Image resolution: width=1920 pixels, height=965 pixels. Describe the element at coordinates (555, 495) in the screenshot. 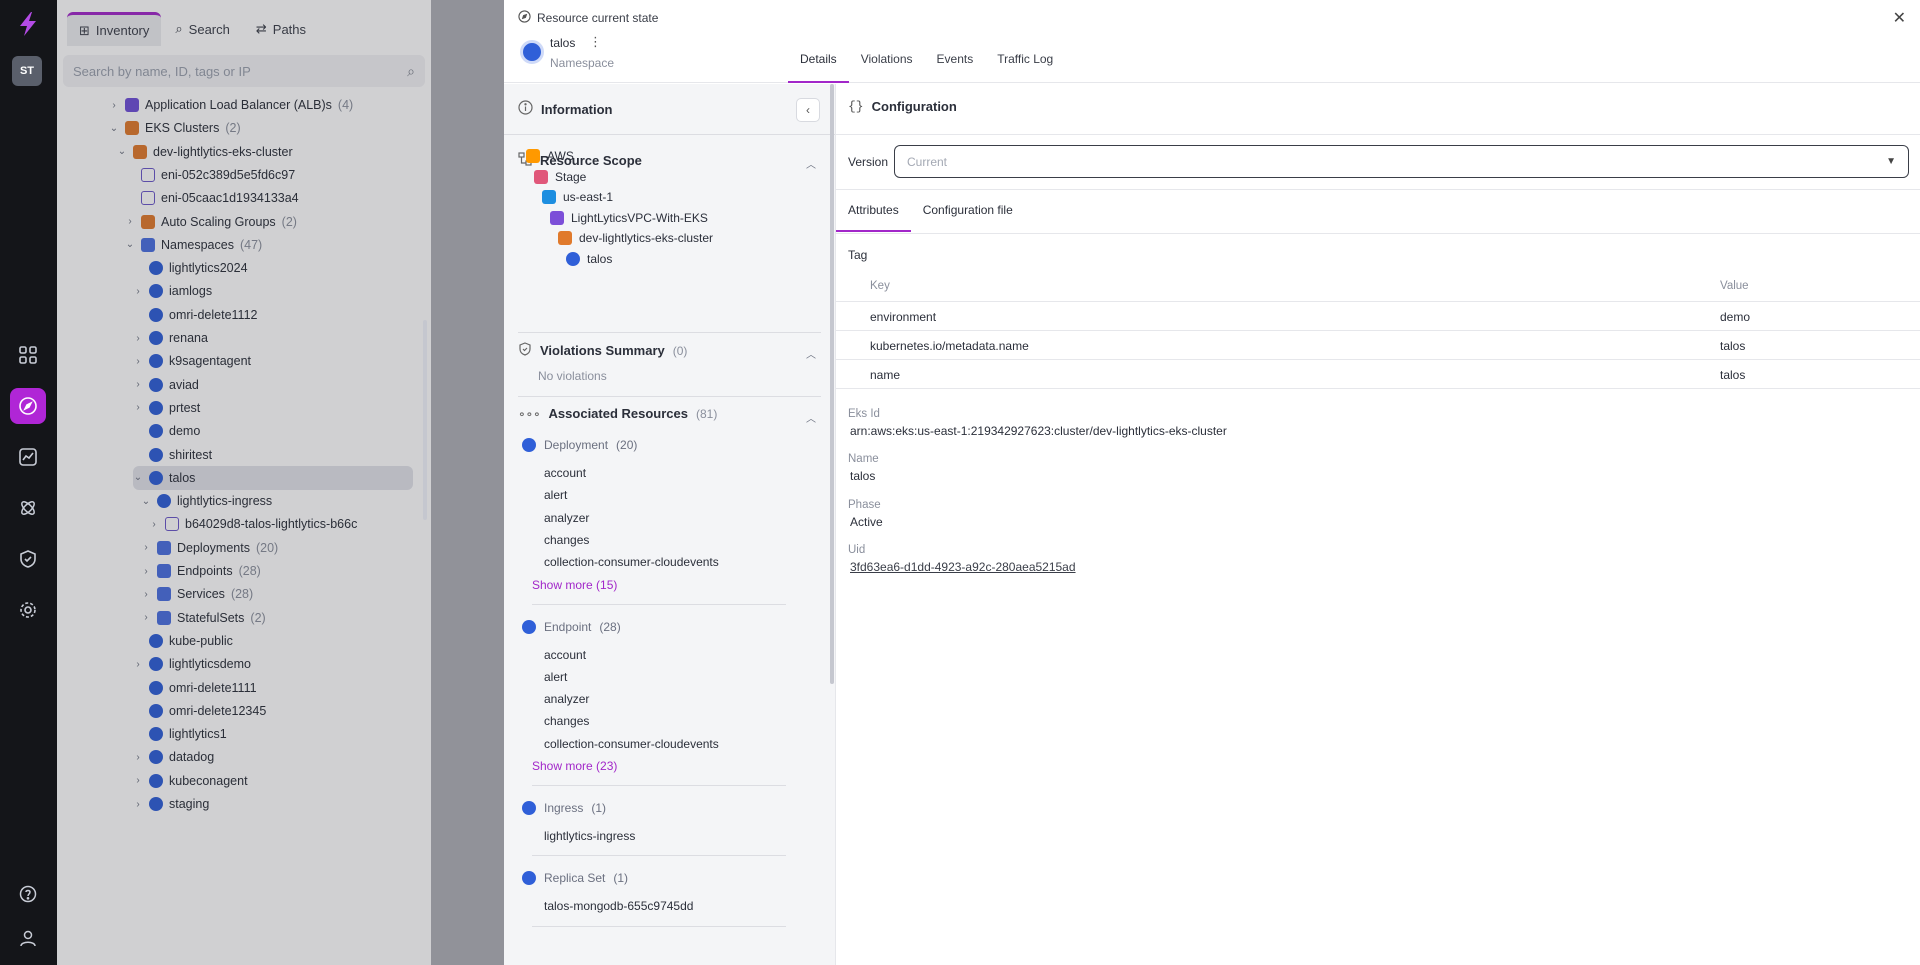

I see `associated-resource-item: alert` at that location.